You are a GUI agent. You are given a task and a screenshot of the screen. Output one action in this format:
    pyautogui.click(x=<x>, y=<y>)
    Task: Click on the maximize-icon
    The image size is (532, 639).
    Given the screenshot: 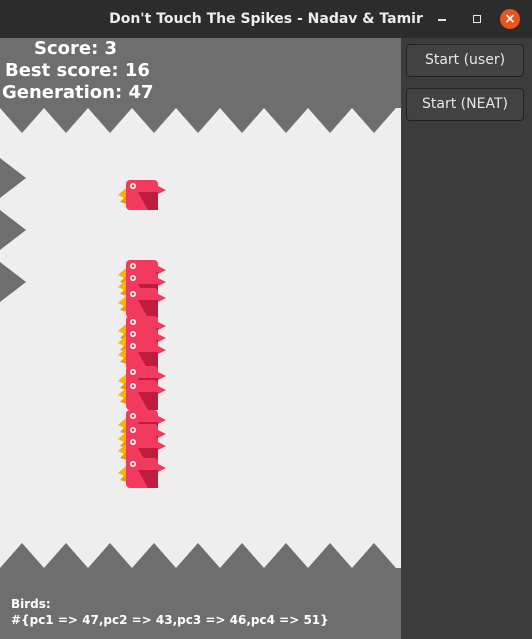 What is the action you would take?
    pyautogui.click(x=477, y=19)
    